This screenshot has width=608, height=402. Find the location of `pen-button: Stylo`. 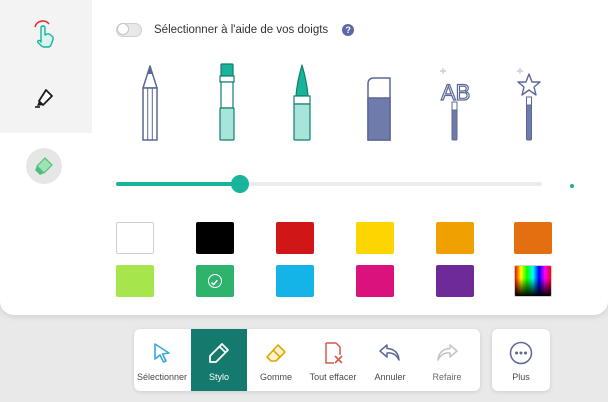

pen-button: Stylo is located at coordinates (219, 360).